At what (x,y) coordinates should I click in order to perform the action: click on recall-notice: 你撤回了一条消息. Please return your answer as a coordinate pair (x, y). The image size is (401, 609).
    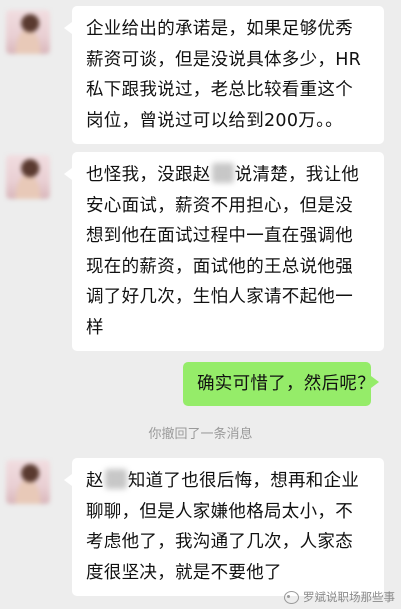
    Looking at the image, I should click on (200, 434).